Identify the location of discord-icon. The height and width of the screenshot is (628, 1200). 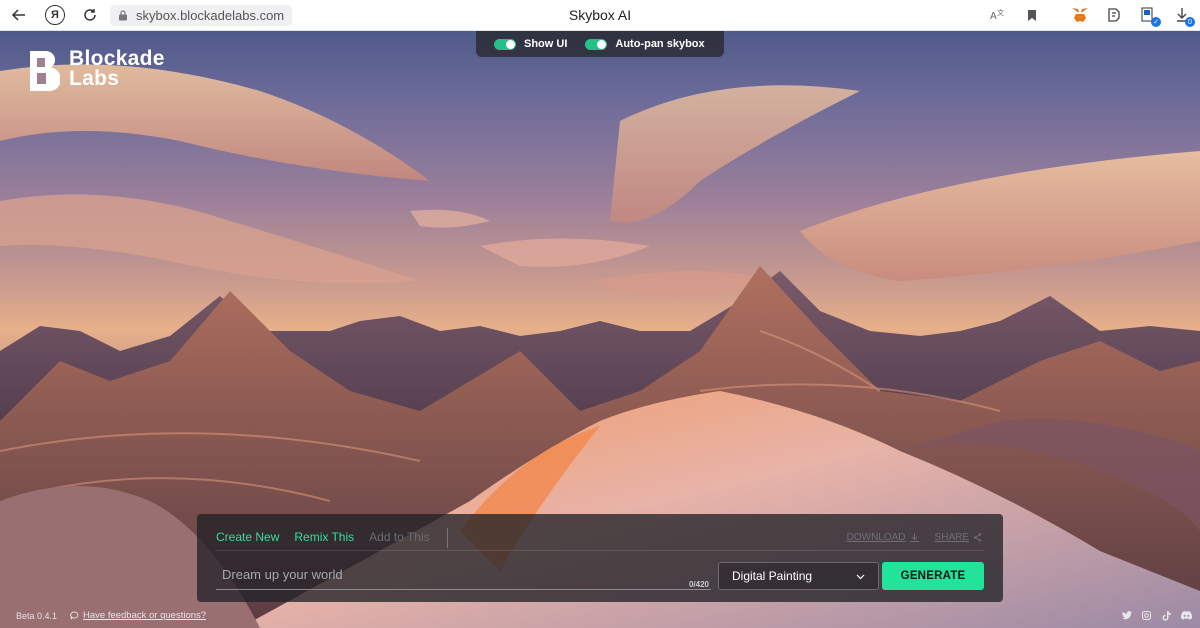
(1186, 615).